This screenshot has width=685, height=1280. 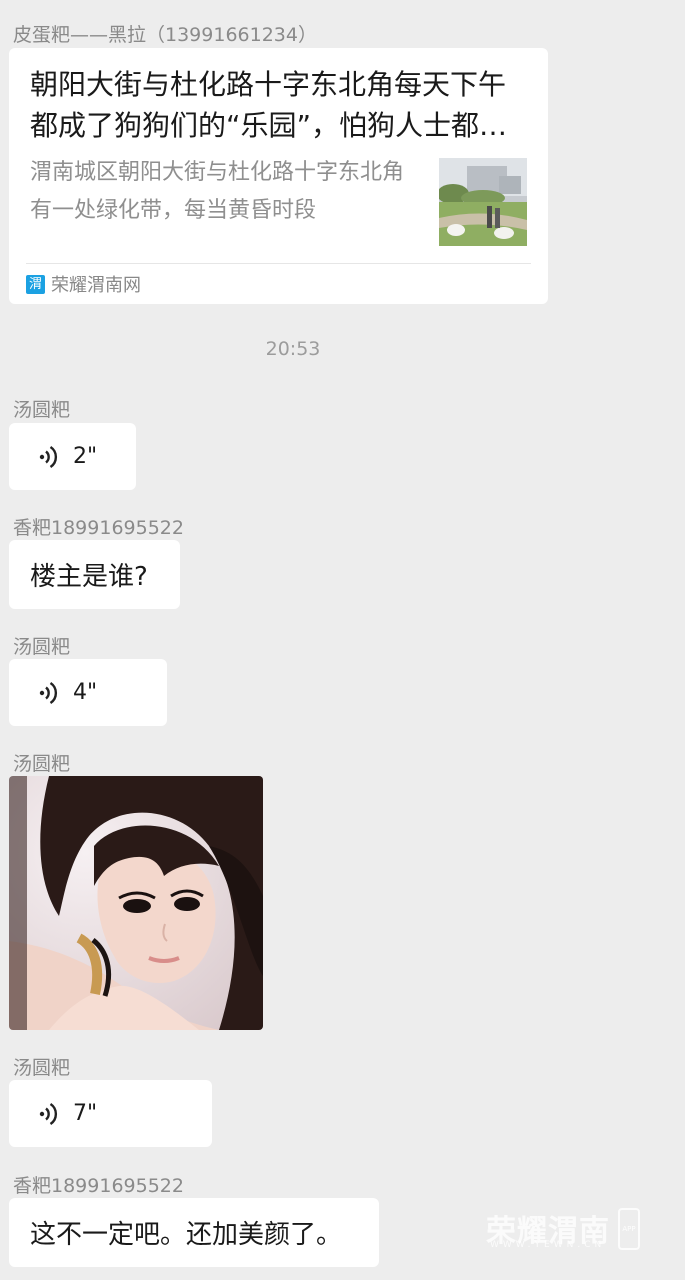 What do you see at coordinates (96, 285) in the screenshot?
I see `source-name: 荣耀渭南网` at bounding box center [96, 285].